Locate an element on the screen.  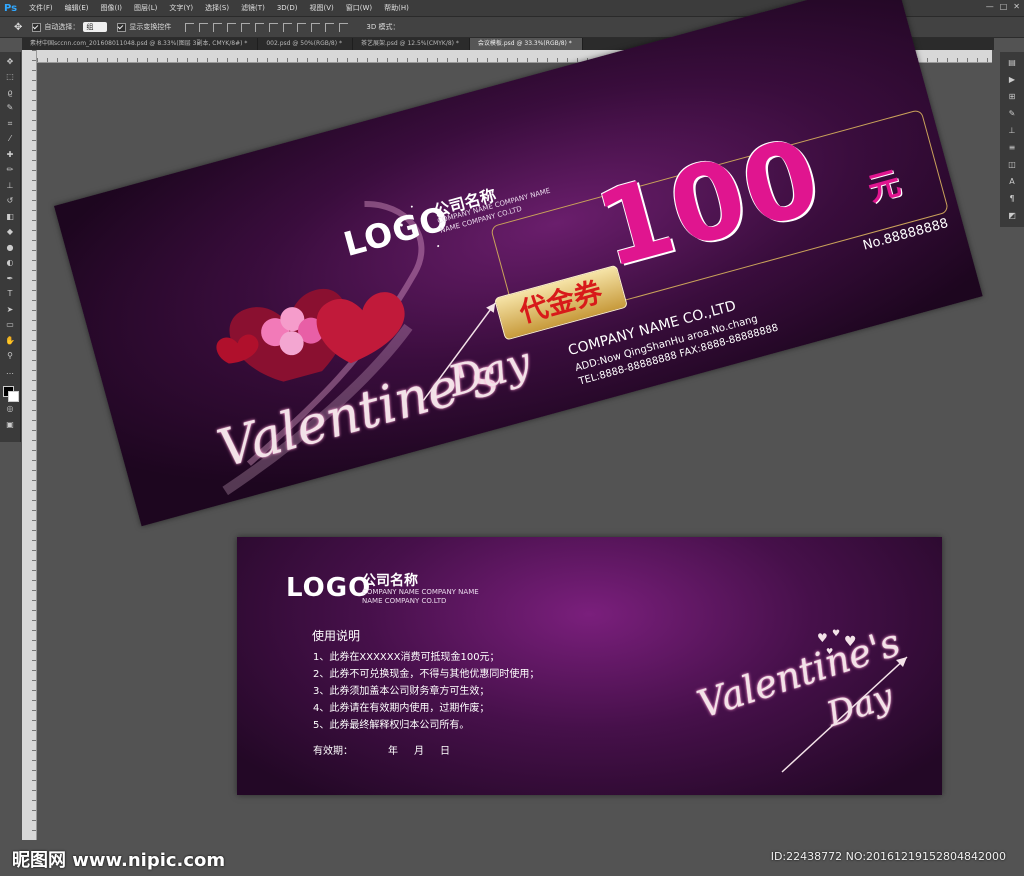
menu-file: 文件(F) is located at coordinates (41, 8).